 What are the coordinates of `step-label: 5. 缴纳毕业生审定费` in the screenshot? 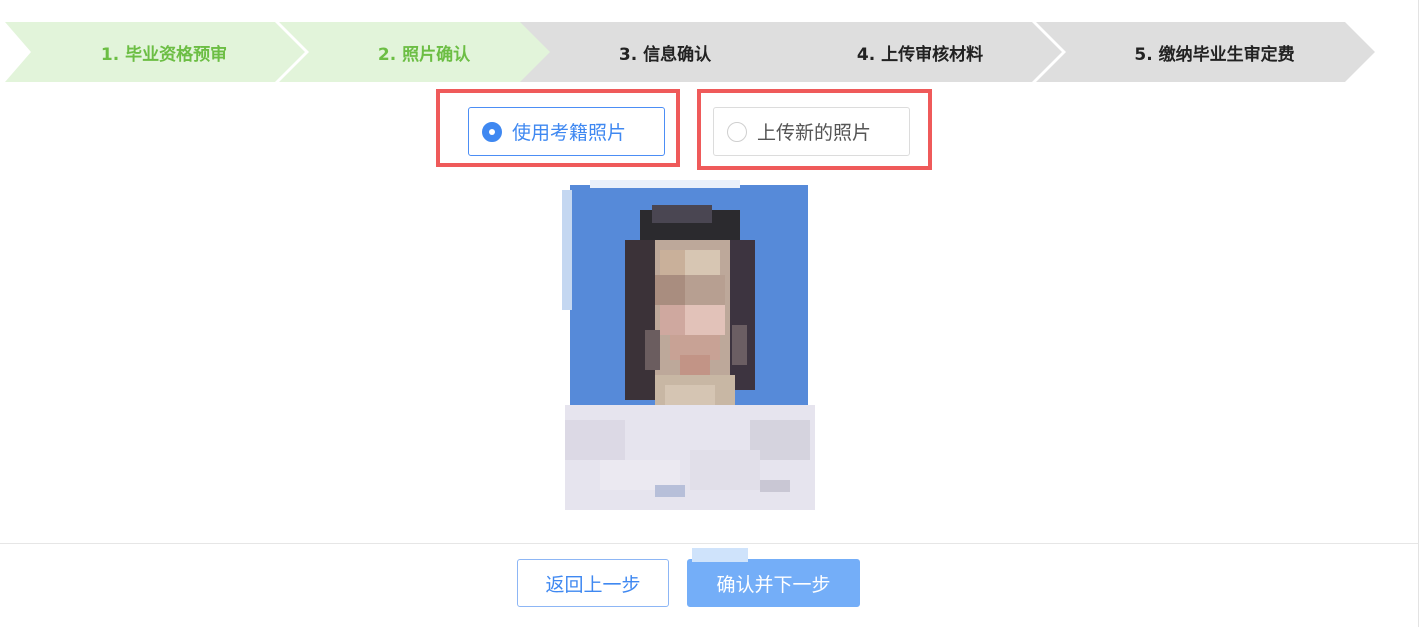 It's located at (1214, 54).